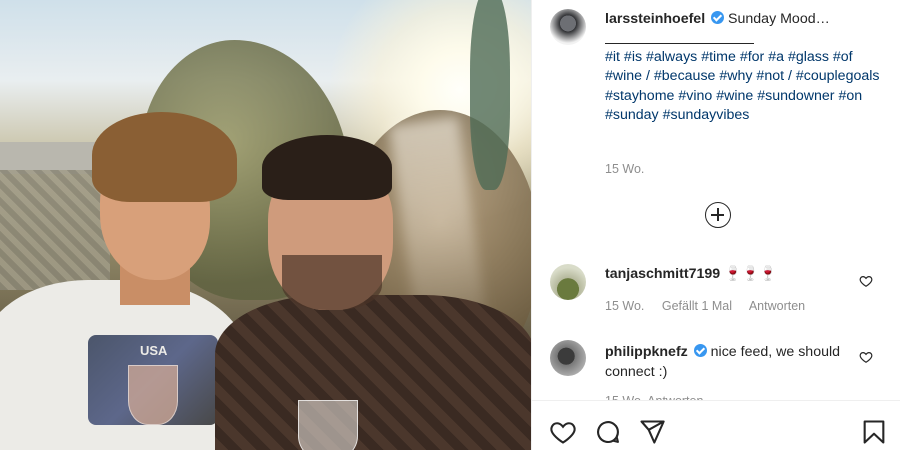 The image size is (900, 450). Describe the element at coordinates (697, 306) in the screenshot. I see `comment-likes: Gefällt 1 Mal` at that location.